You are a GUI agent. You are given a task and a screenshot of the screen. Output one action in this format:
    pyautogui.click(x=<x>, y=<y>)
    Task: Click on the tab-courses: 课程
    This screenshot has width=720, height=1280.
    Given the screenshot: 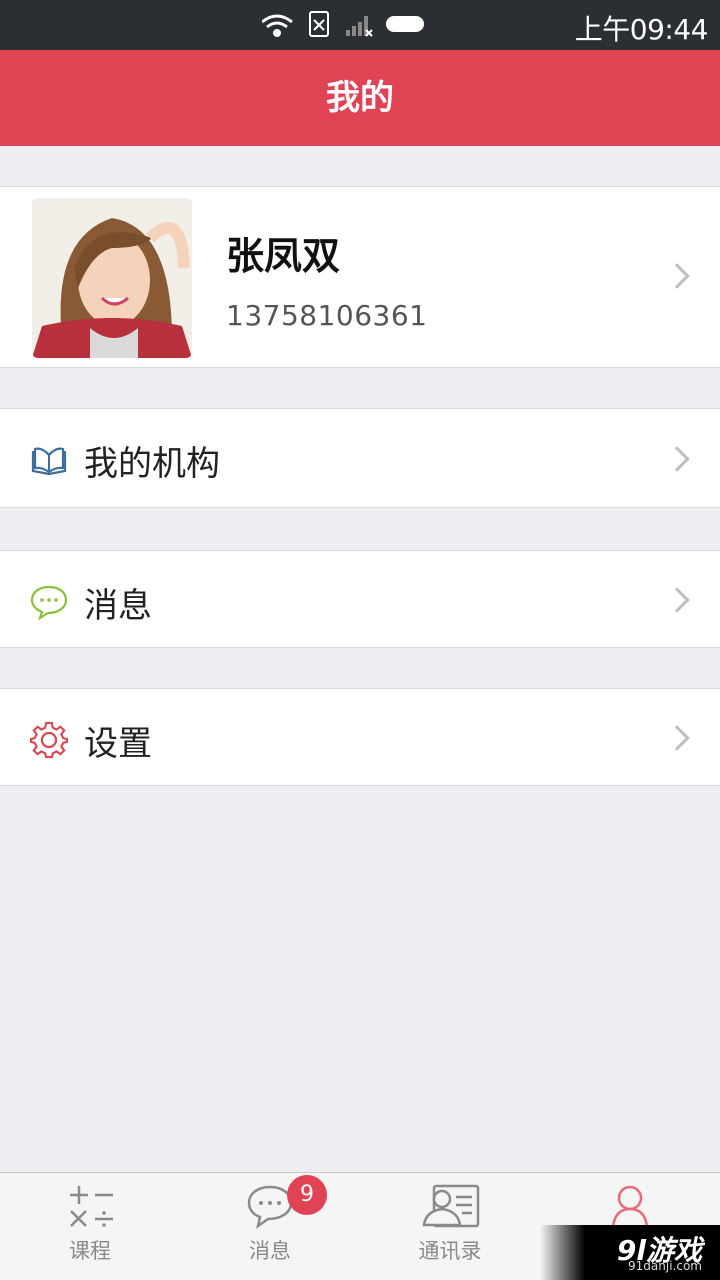 What is the action you would take?
    pyautogui.click(x=90, y=1226)
    